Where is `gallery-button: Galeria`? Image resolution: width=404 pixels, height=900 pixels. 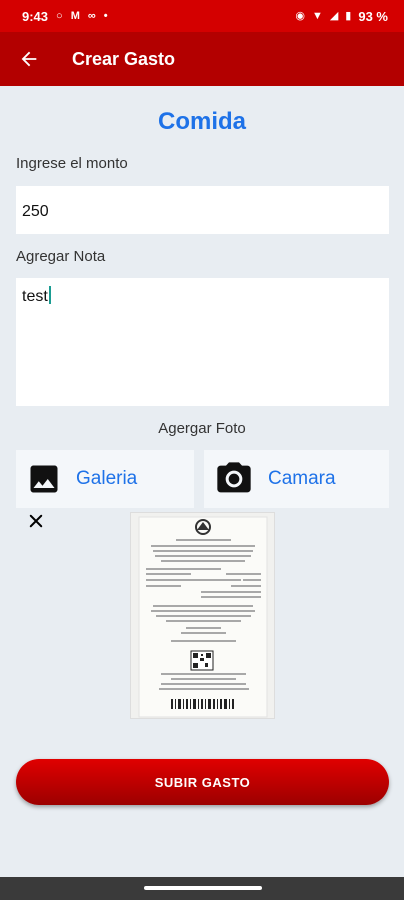
gallery-button: Galeria is located at coordinates (105, 479).